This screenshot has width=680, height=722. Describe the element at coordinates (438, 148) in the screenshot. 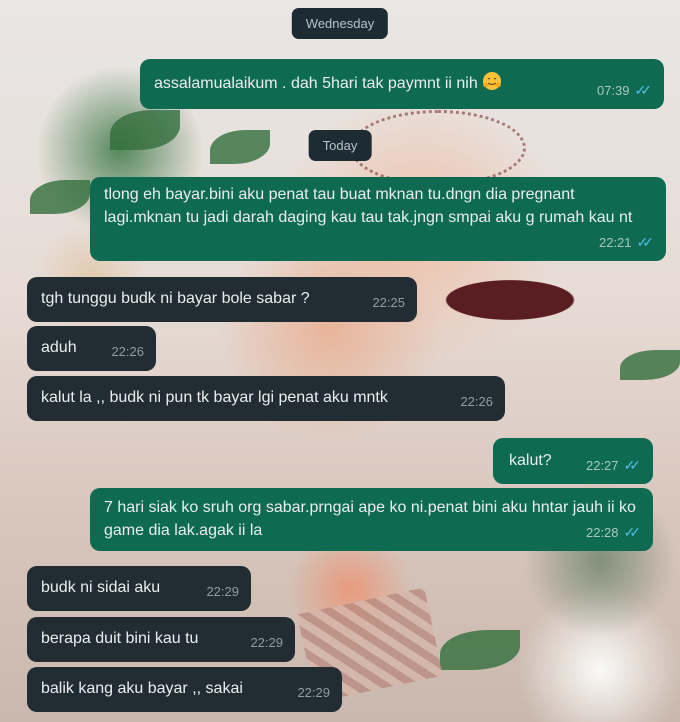

I see `wallpaper-henna-pattern` at that location.